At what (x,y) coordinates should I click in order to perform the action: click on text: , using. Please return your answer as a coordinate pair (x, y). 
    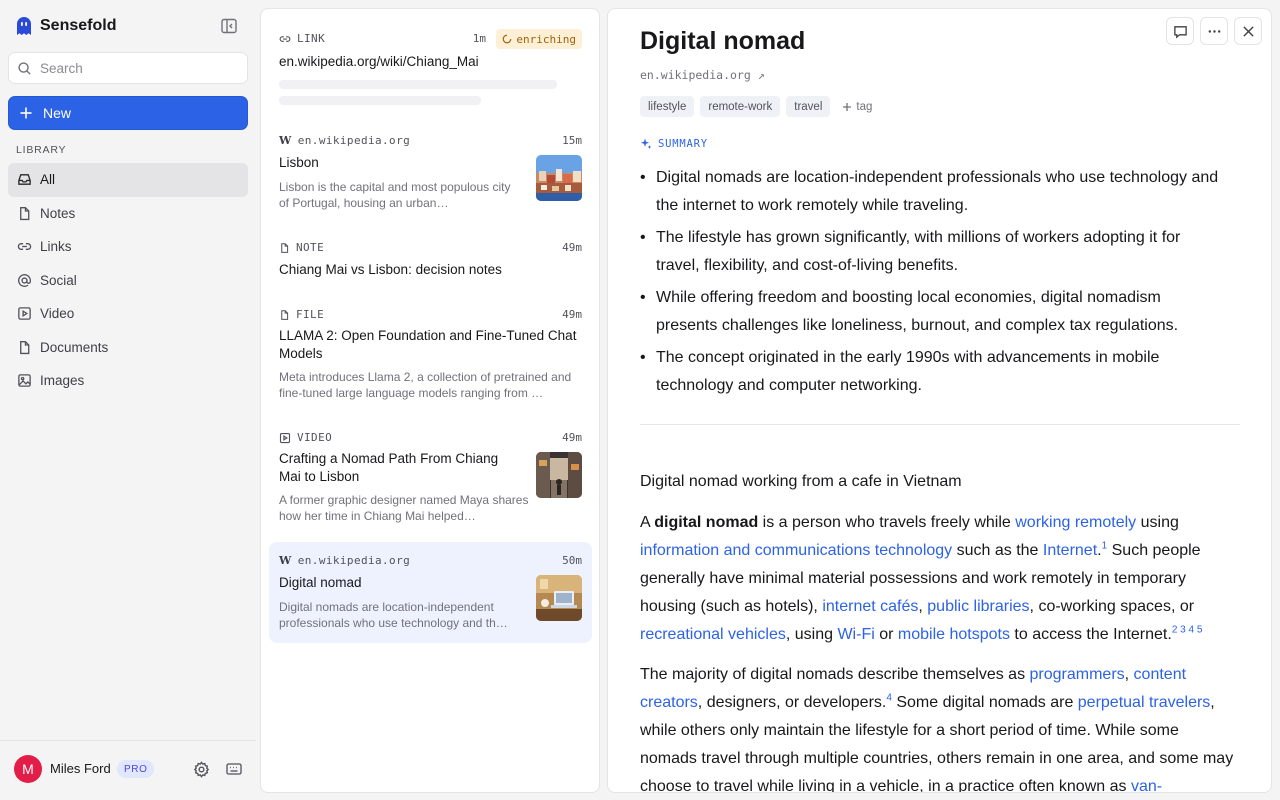
    Looking at the image, I should click on (811, 634).